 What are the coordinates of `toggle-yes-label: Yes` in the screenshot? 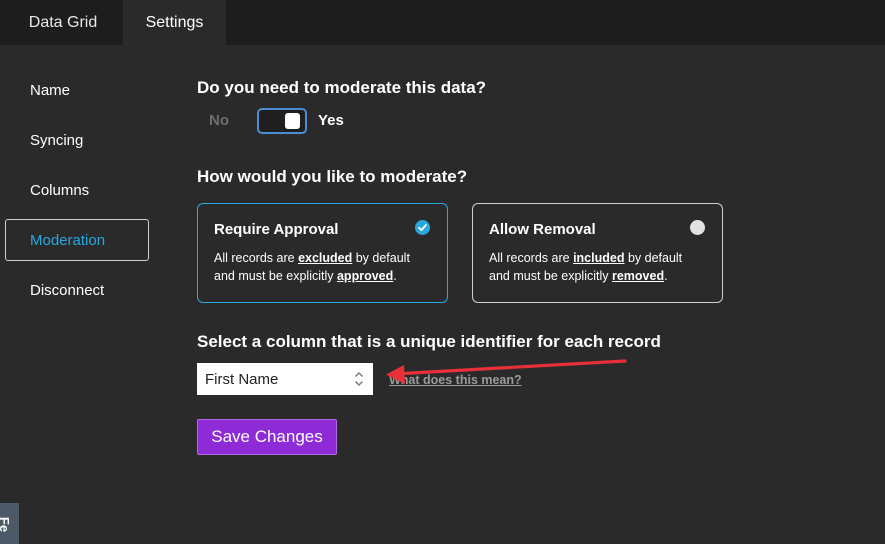 It's located at (331, 120).